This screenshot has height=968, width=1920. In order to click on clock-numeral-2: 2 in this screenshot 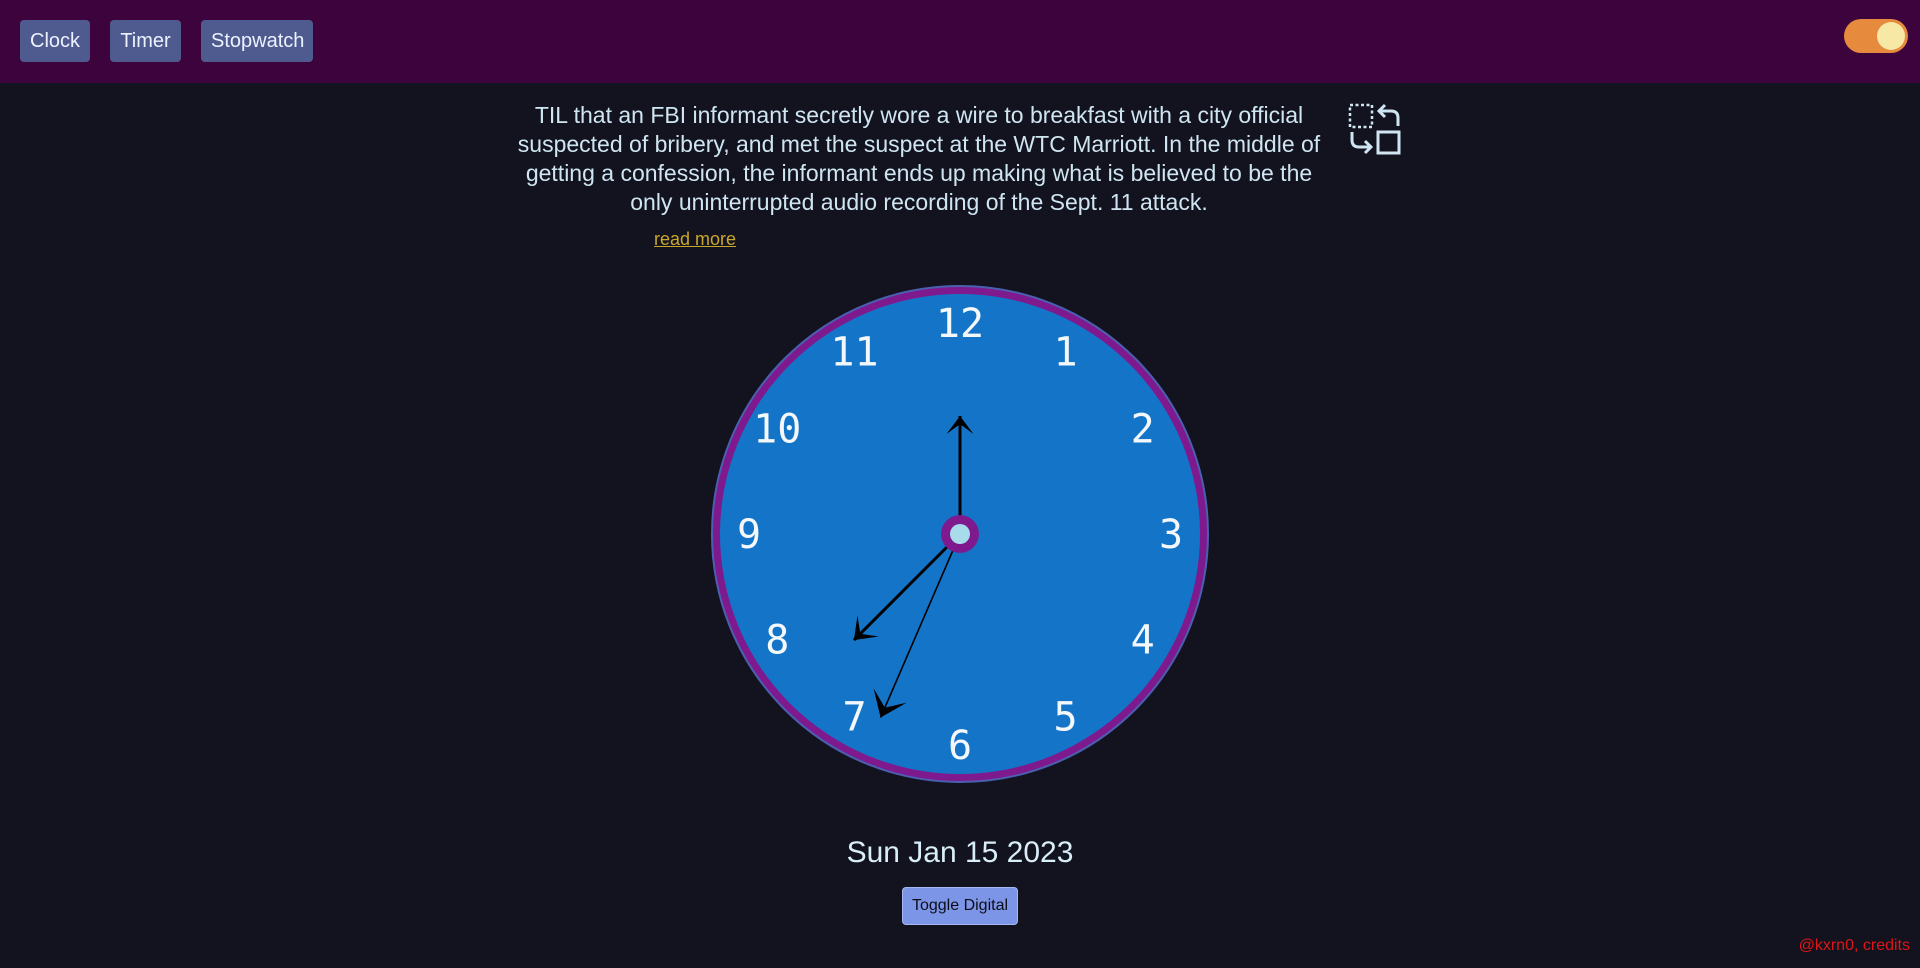, I will do `click(1143, 430)`.